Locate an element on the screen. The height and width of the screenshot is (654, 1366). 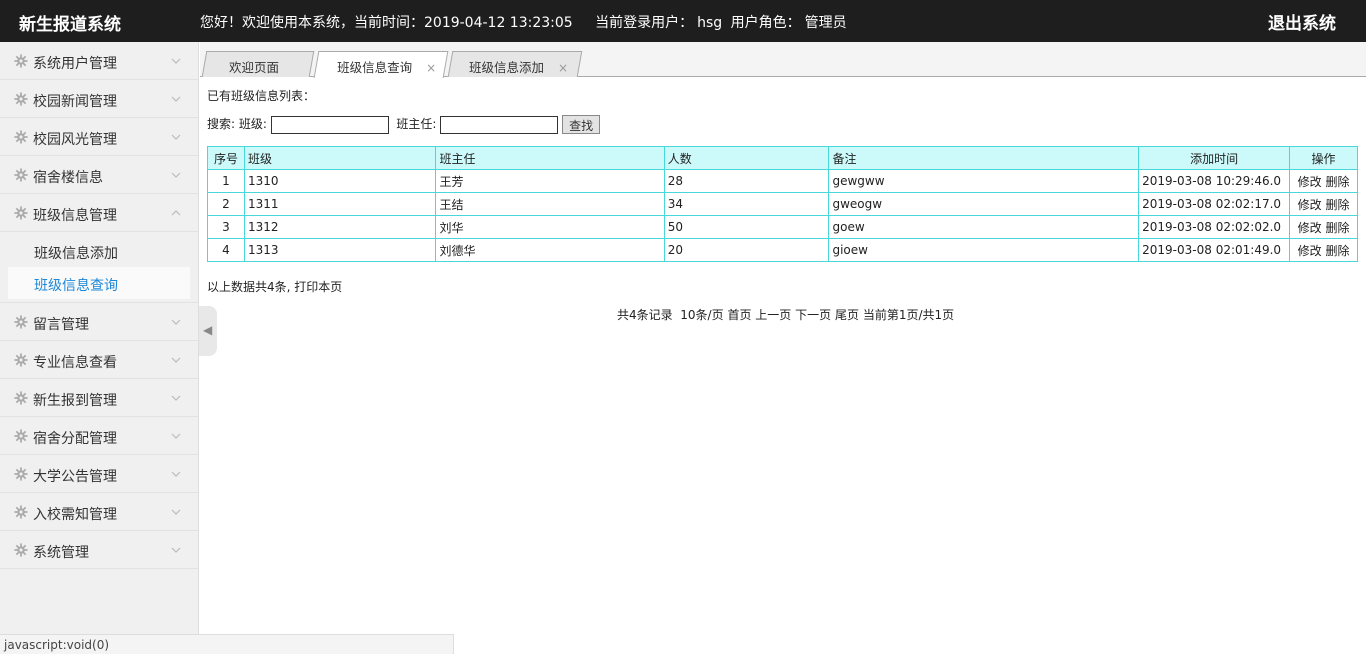
submenu-item: 班级信息查询 is located at coordinates (99, 283).